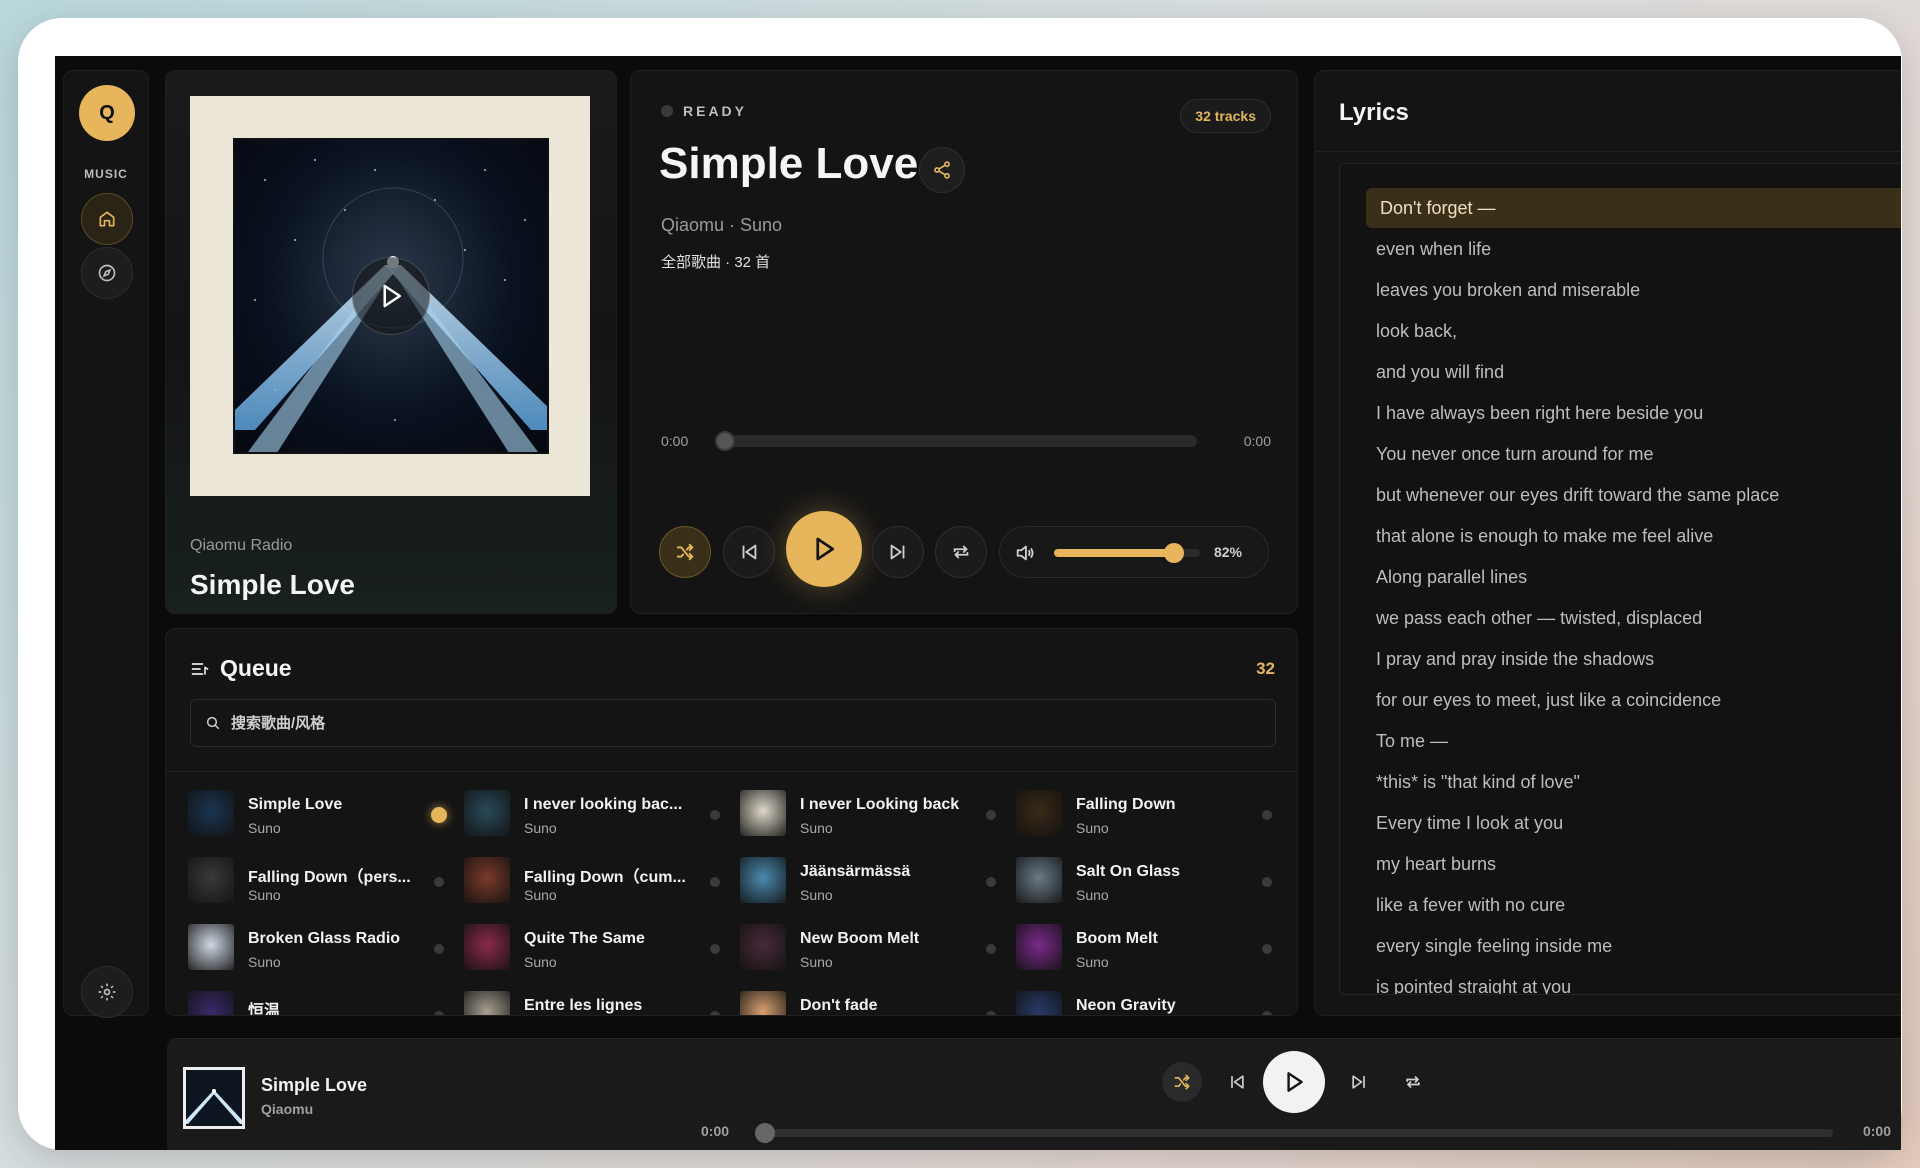 Image resolution: width=1920 pixels, height=1168 pixels. What do you see at coordinates (597, 879) in the screenshot?
I see `queue-item: Falling Down（cum... Suno` at bounding box center [597, 879].